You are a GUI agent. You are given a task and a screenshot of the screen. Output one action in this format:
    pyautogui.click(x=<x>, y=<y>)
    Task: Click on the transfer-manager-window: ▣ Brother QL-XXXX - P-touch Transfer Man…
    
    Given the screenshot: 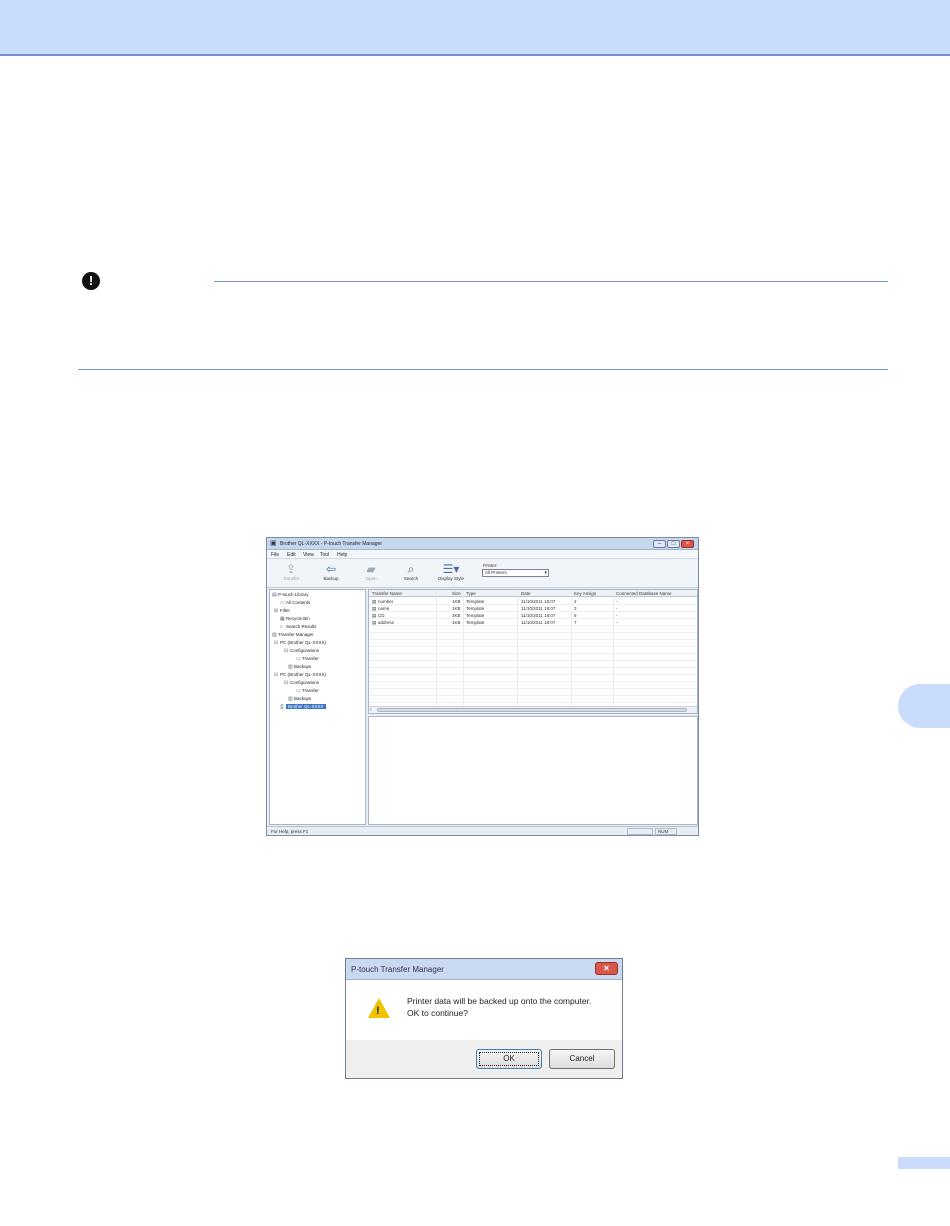 What is the action you would take?
    pyautogui.click(x=482, y=686)
    